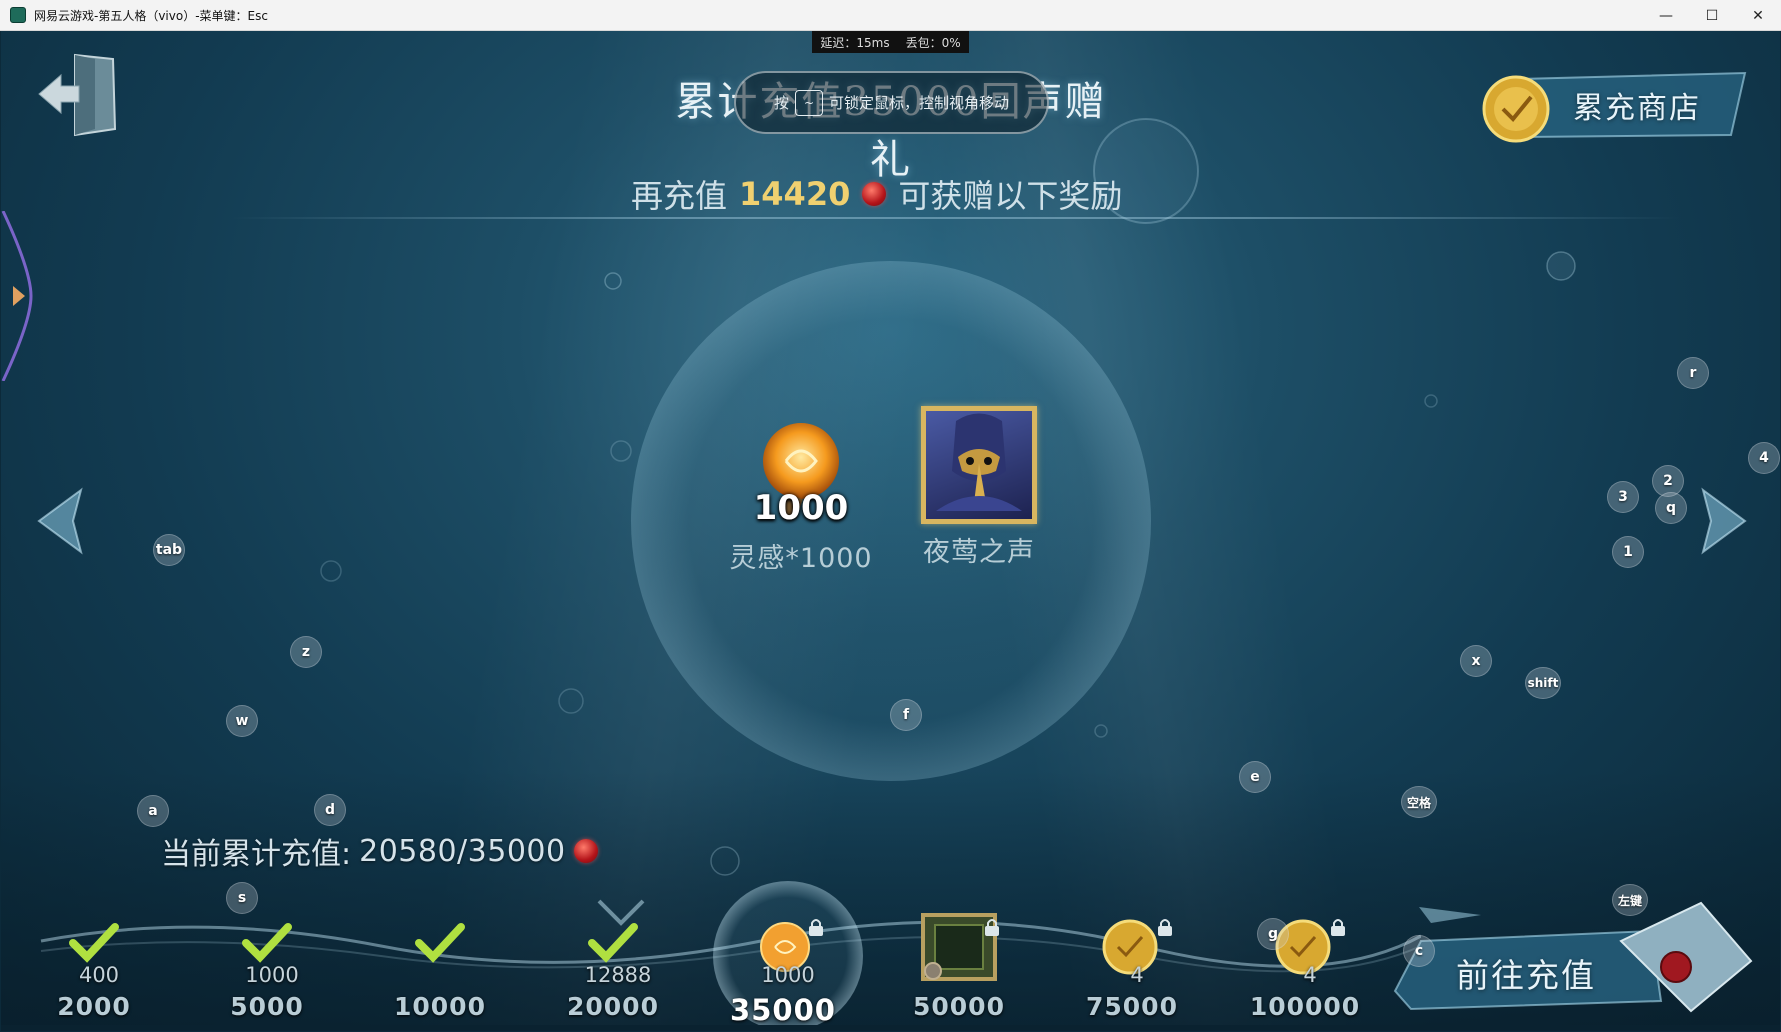 The image size is (1781, 1032). I want to click on tilde-key-icon: ~, so click(809, 102).